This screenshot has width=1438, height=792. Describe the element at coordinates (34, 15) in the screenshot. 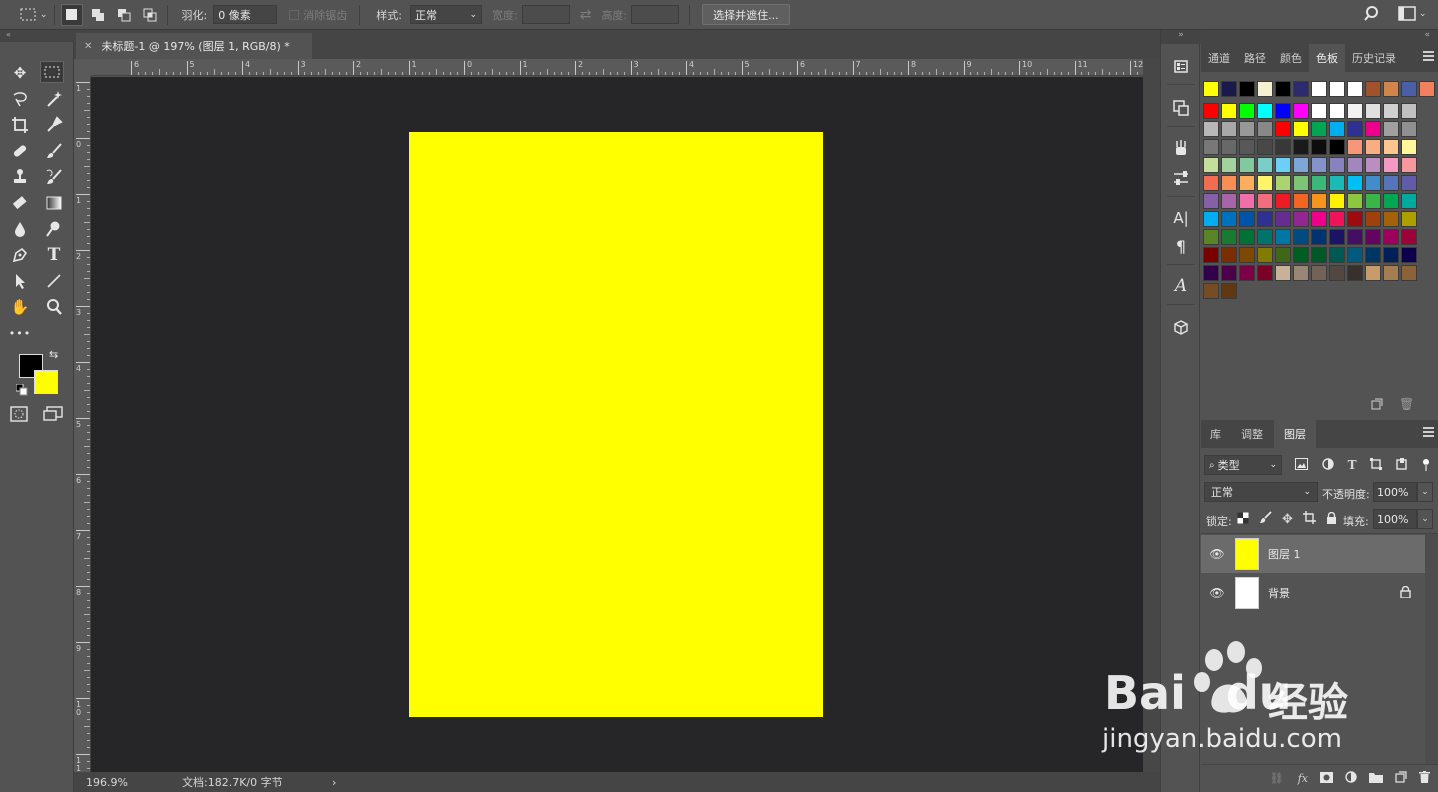

I see `marquee-preset-icon: ⌄` at that location.